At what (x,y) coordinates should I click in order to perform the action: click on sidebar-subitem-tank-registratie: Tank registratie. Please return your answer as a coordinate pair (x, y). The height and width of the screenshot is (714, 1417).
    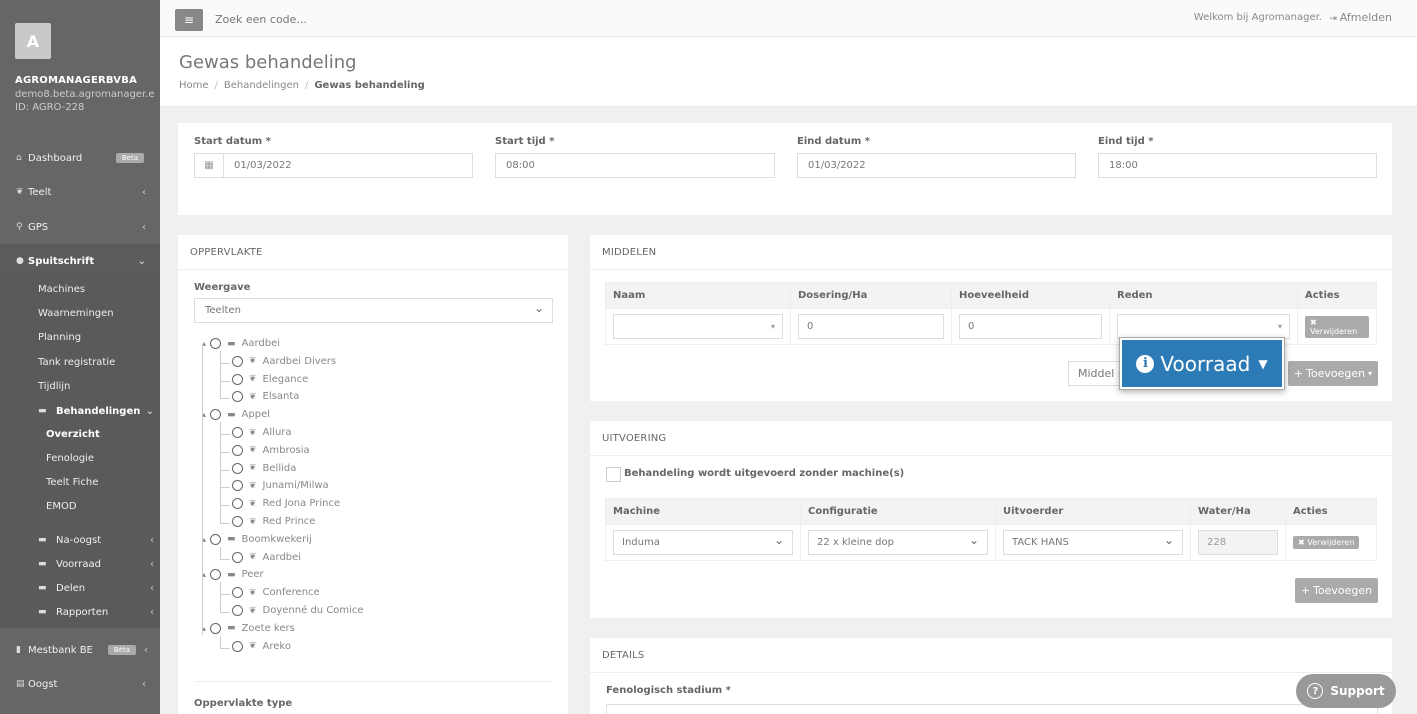
    Looking at the image, I should click on (76, 362).